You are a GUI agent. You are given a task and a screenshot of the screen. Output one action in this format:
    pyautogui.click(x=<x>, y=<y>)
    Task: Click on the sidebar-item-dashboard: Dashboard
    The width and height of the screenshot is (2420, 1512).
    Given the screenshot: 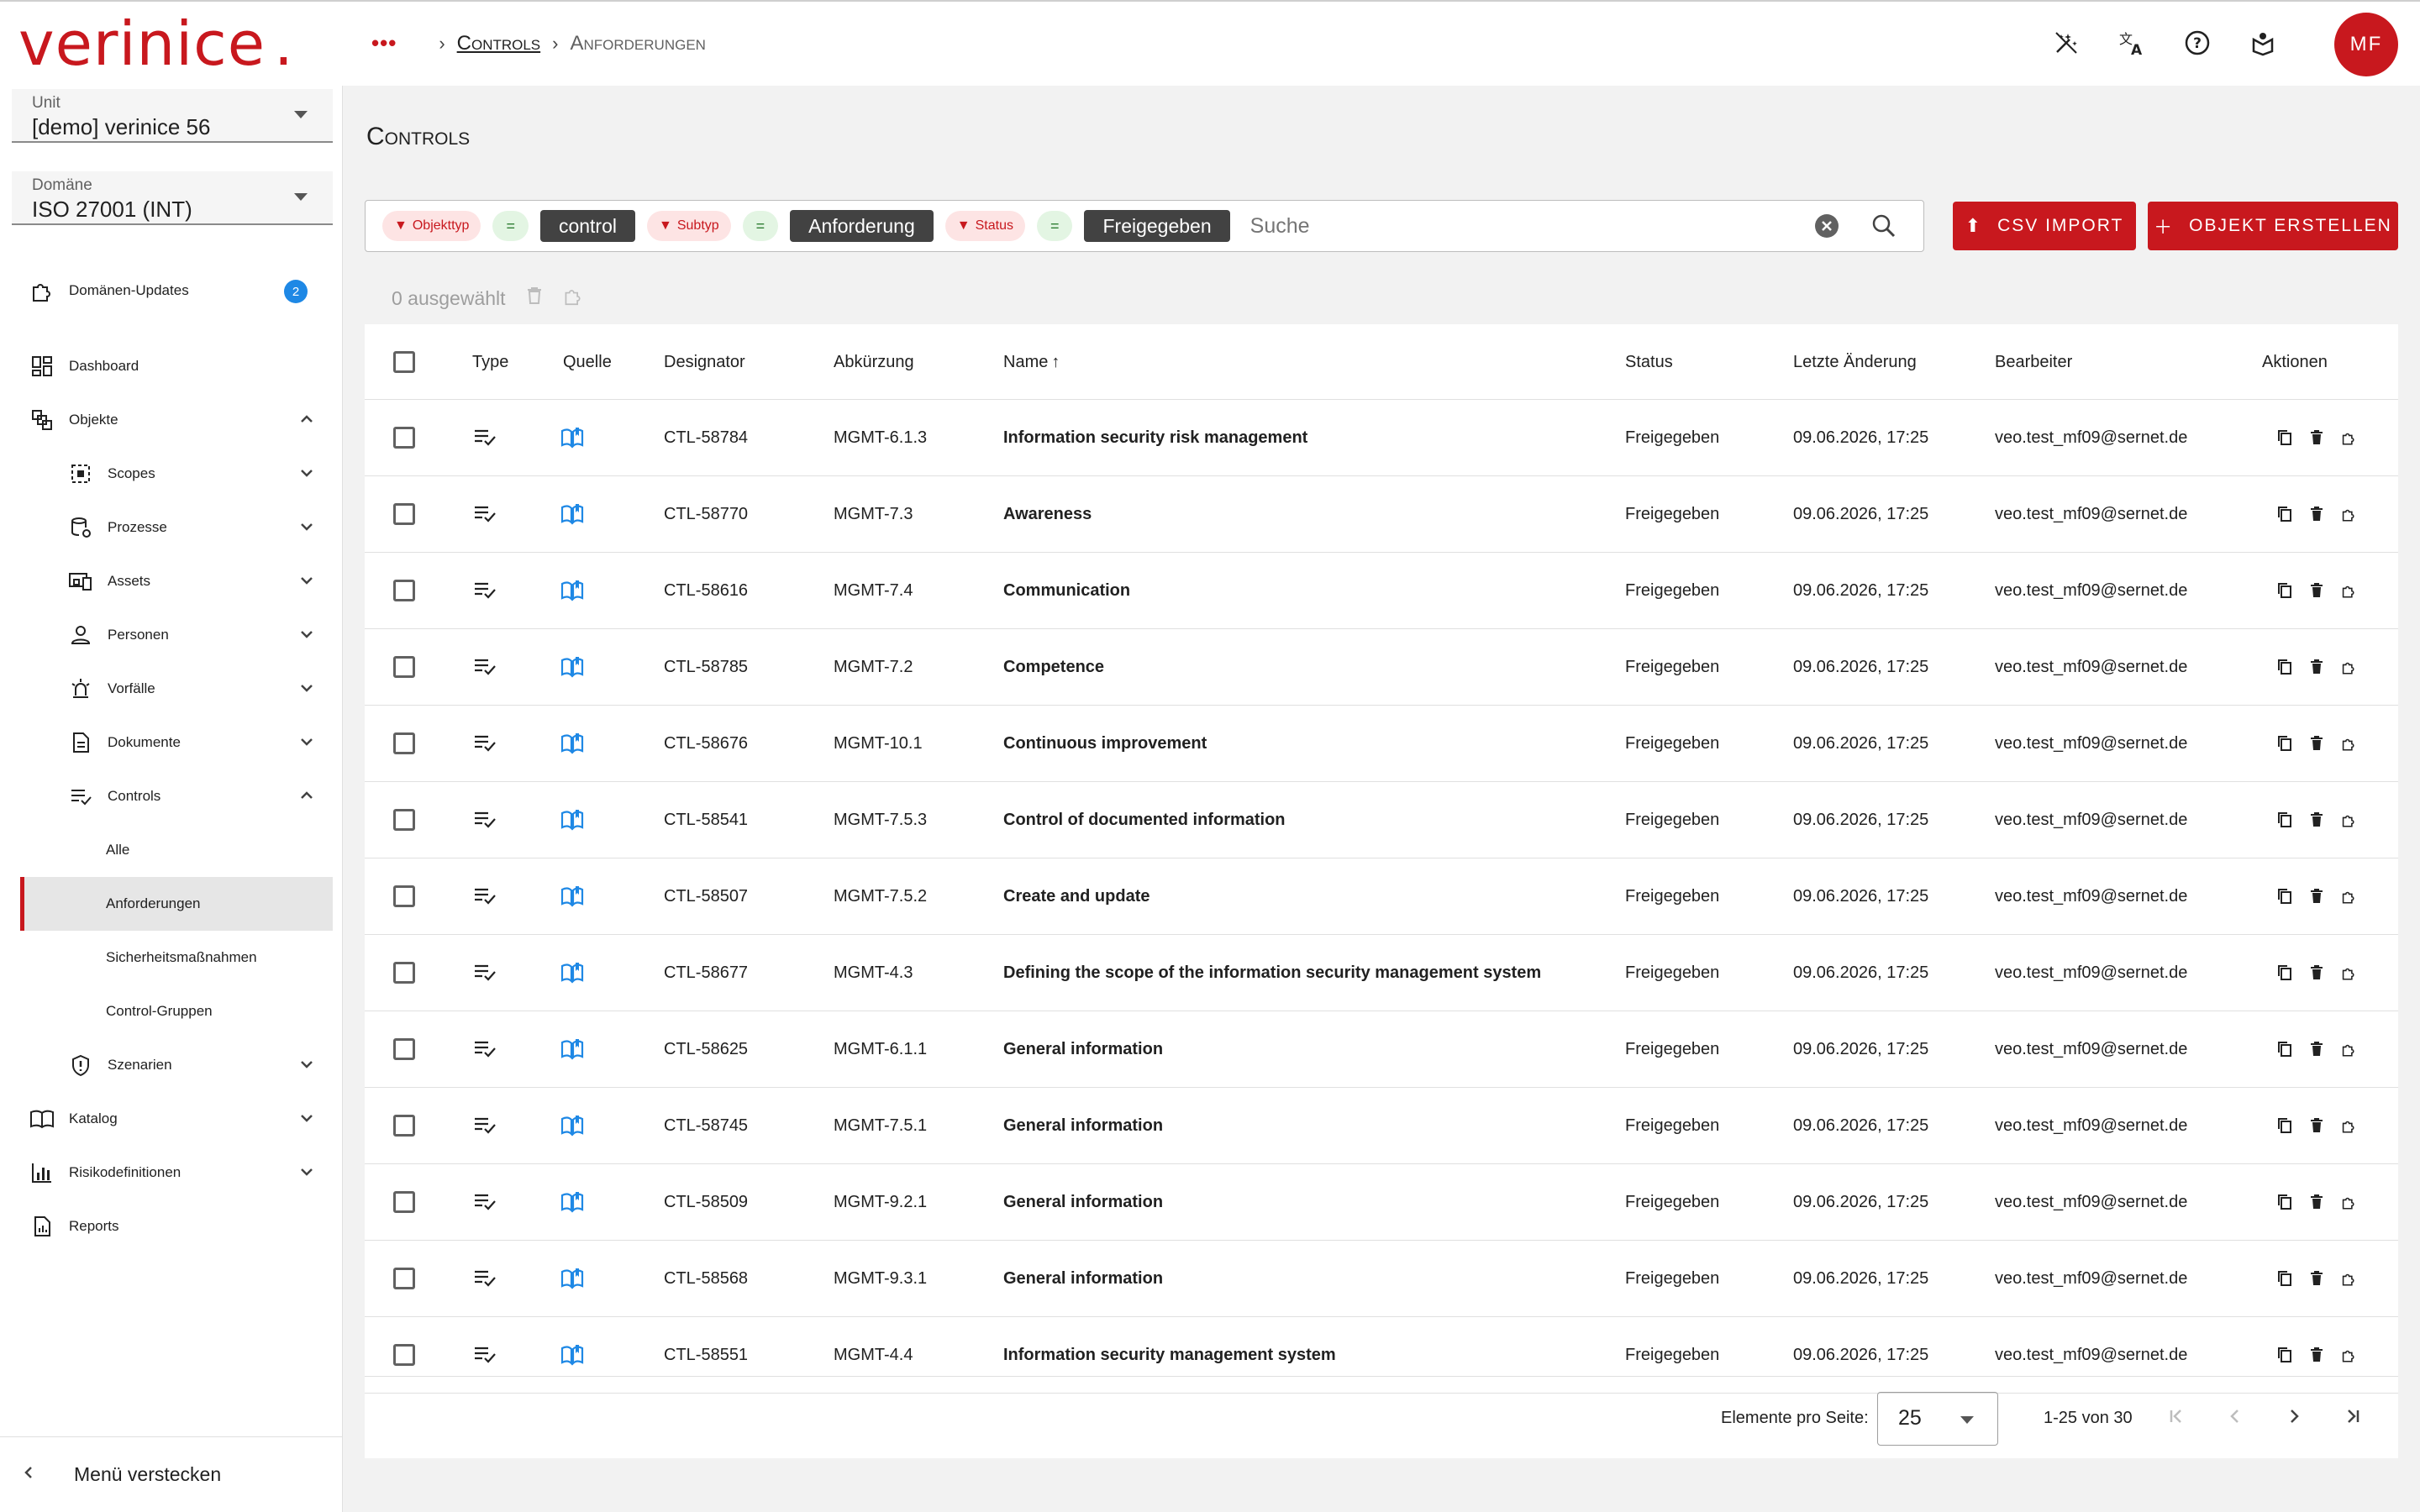 What is the action you would take?
    pyautogui.click(x=181, y=366)
    